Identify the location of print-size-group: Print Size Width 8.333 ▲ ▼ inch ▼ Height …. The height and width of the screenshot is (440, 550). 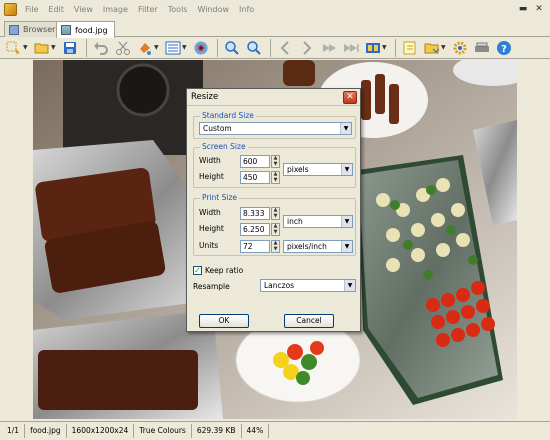
(274, 224).